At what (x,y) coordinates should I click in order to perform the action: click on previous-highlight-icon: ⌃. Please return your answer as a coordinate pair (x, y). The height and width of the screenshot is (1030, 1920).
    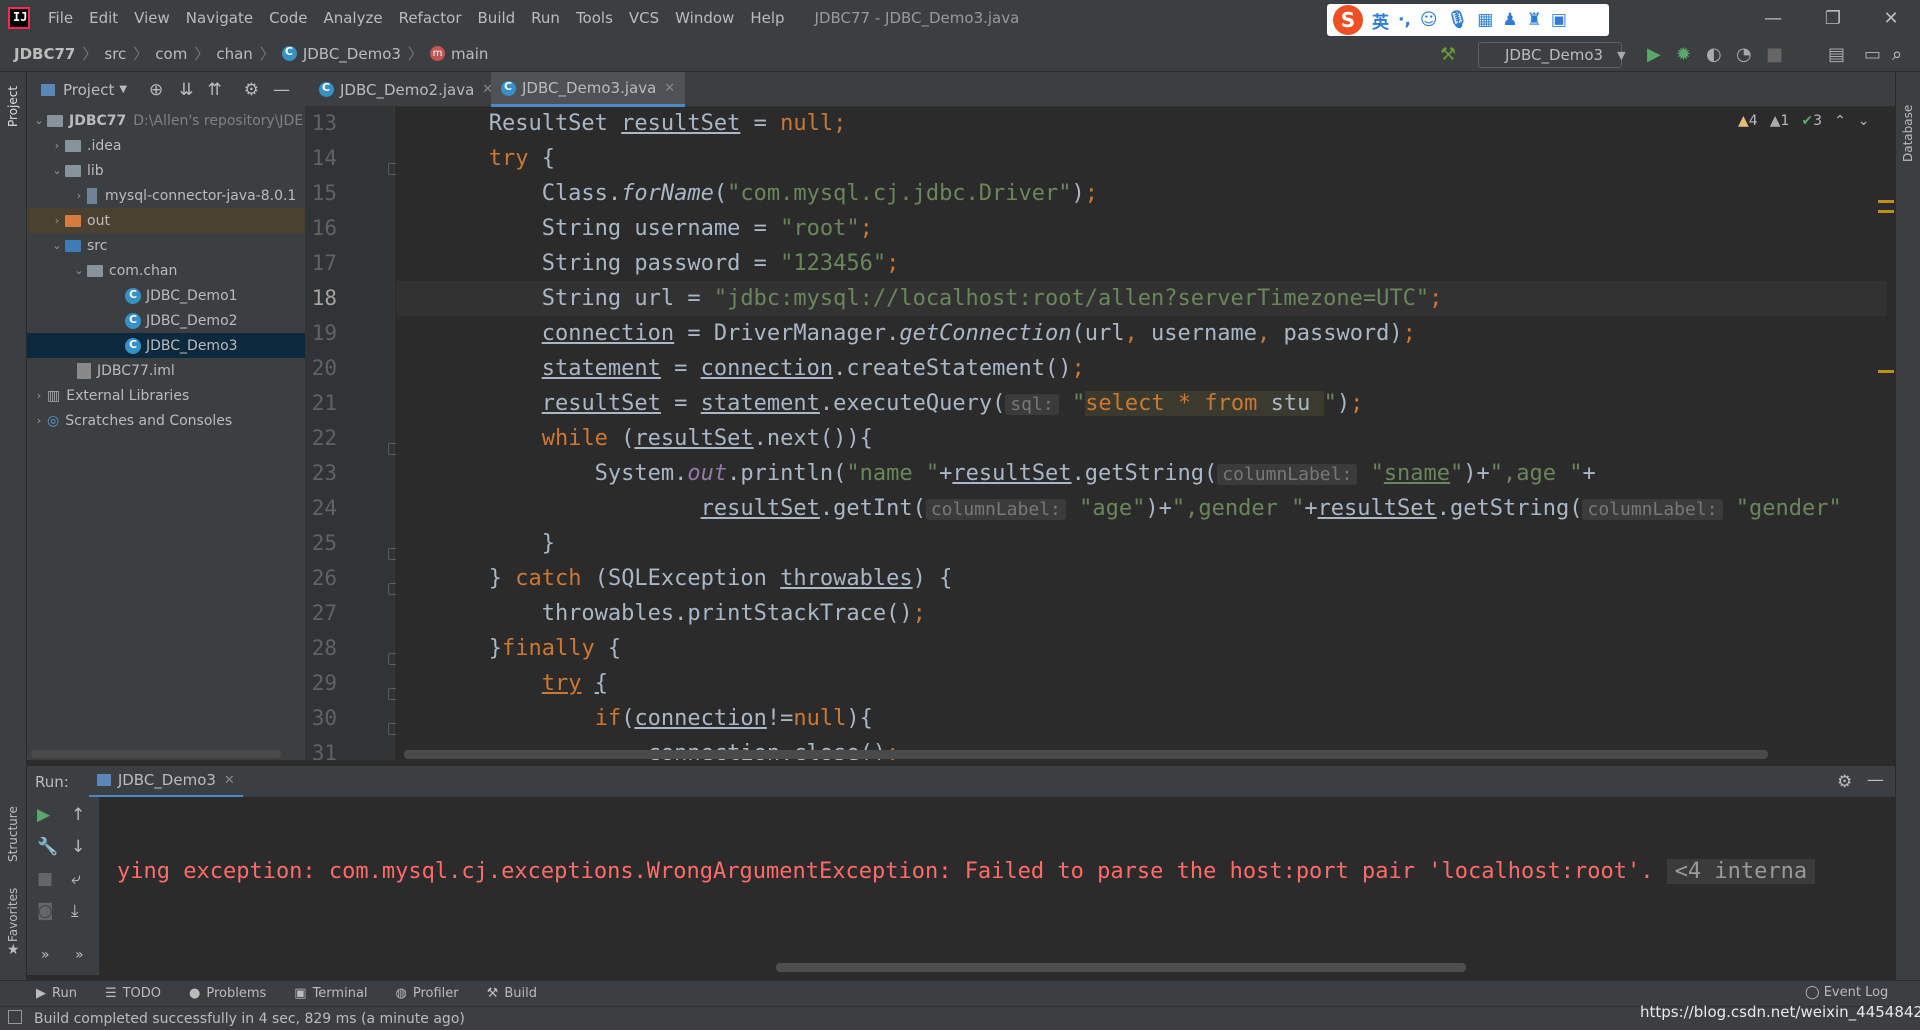
    Looking at the image, I should click on (1840, 121).